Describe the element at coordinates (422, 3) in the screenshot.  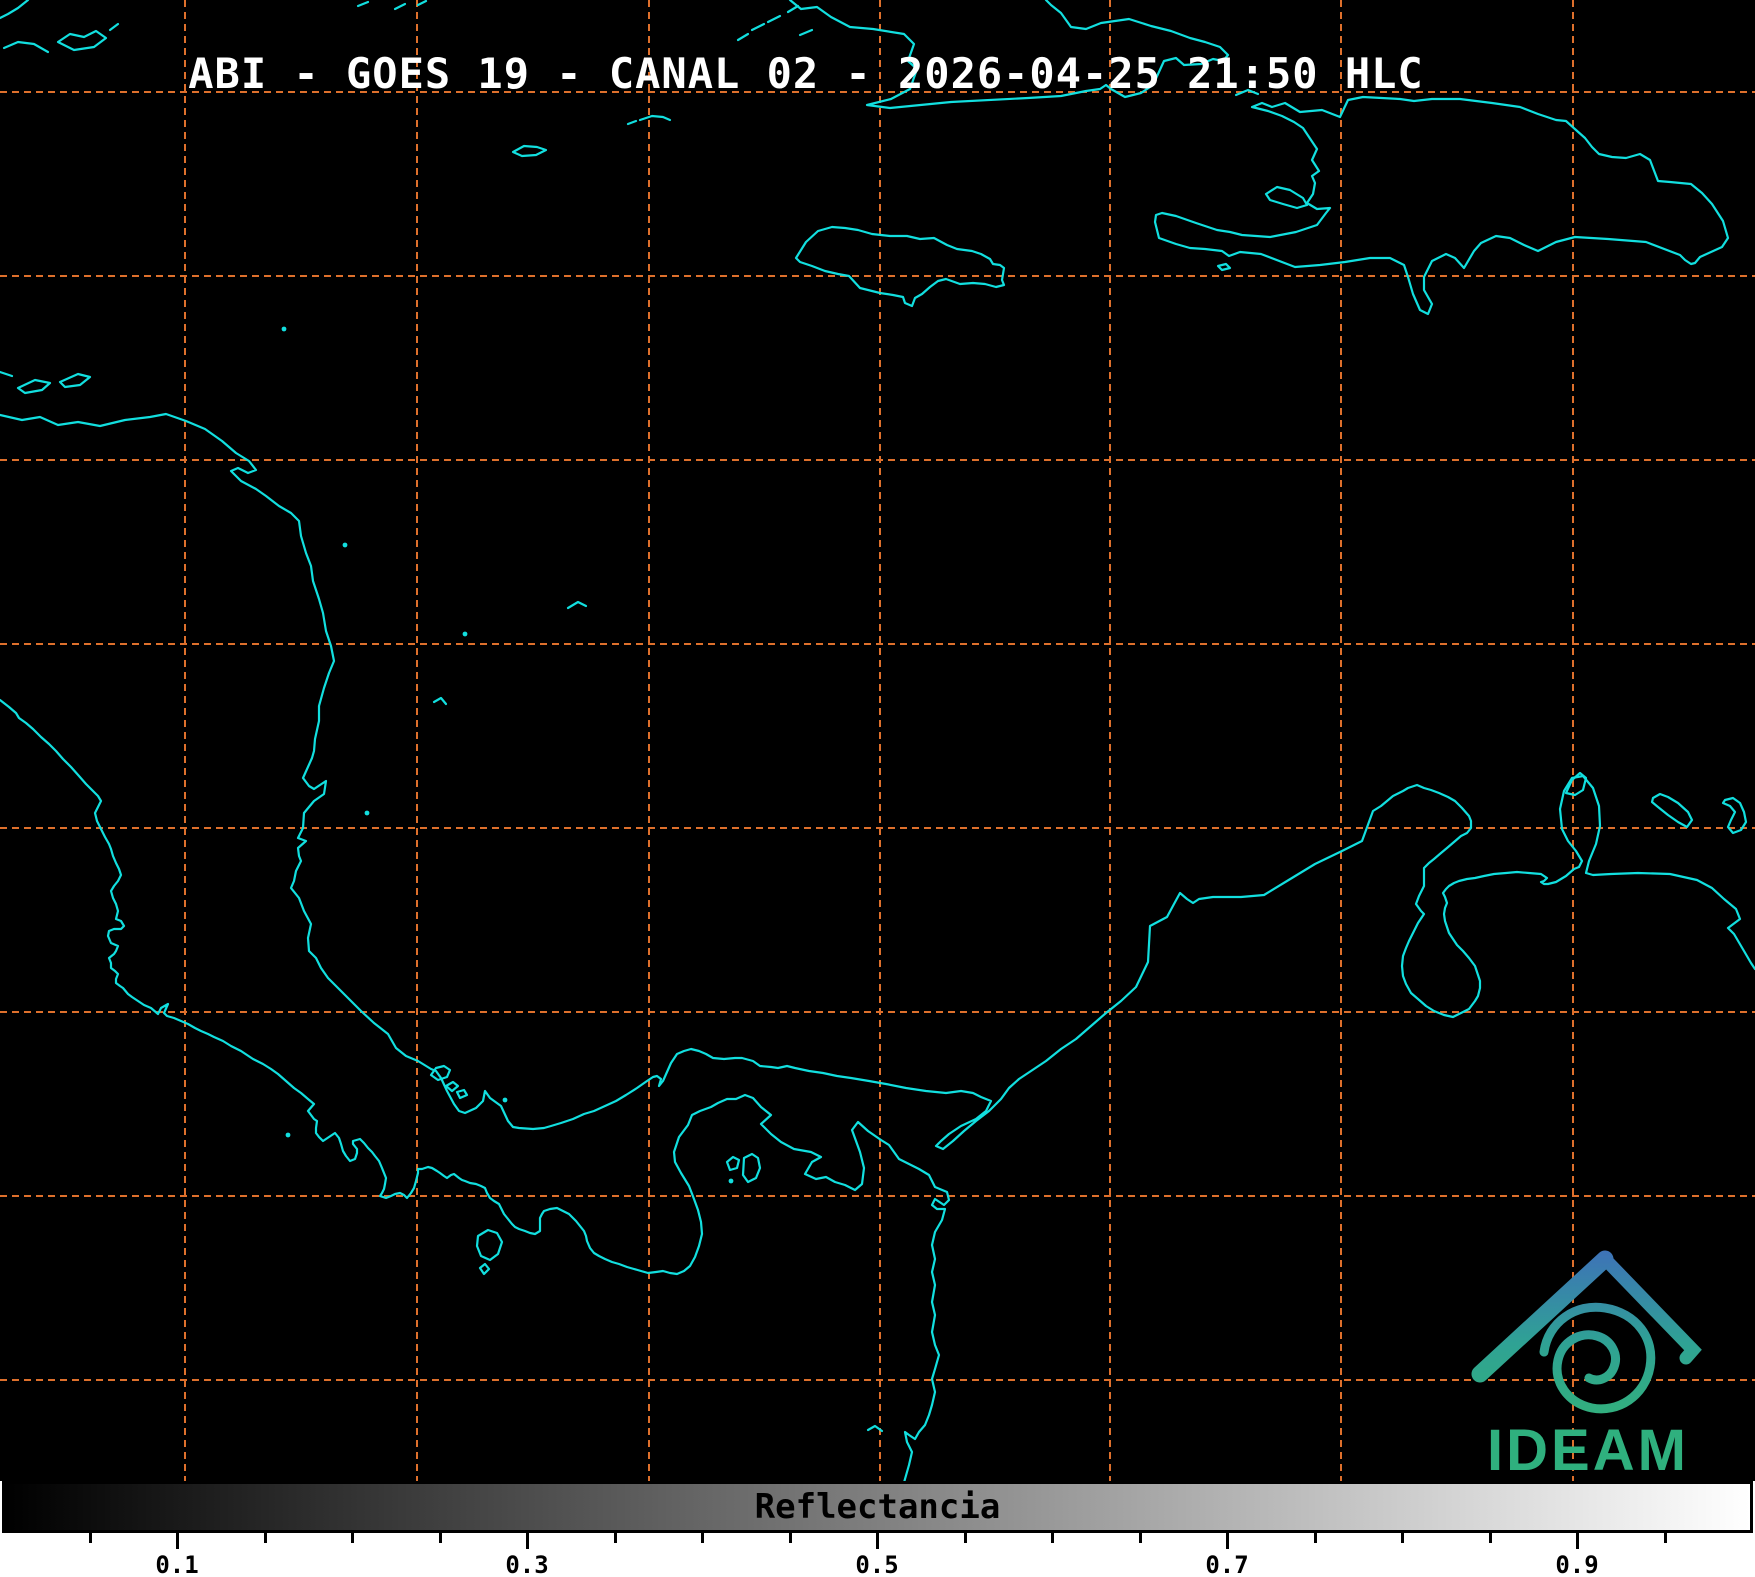
I see `coastline-cay-d` at that location.